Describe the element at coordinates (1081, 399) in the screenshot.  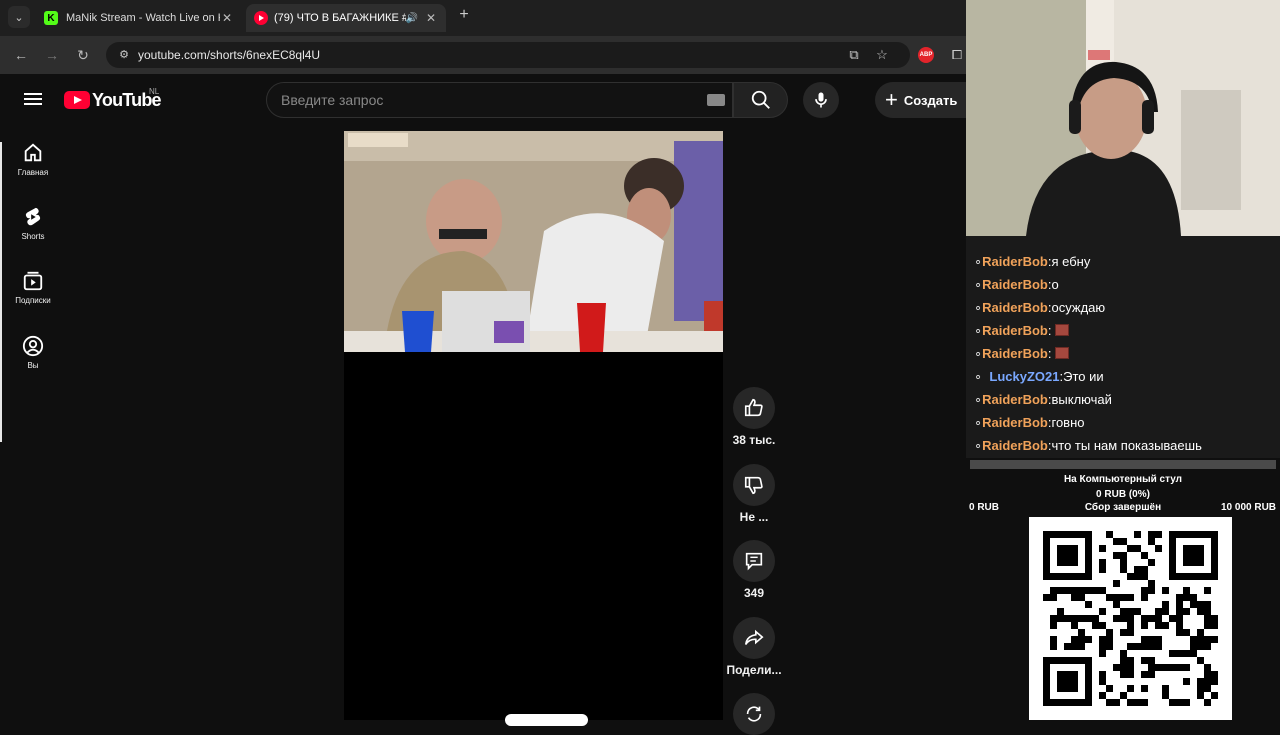
I see `chat-text: выключай` at that location.